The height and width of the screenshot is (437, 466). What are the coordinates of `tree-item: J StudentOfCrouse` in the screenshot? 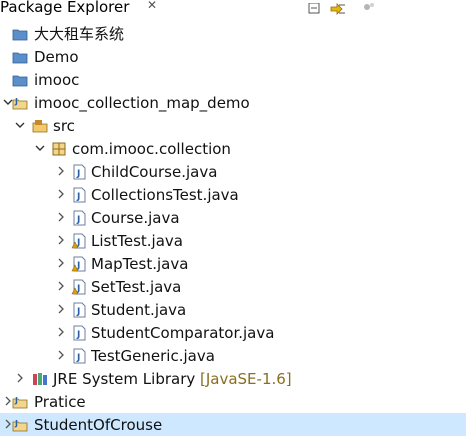 It's located at (233, 424).